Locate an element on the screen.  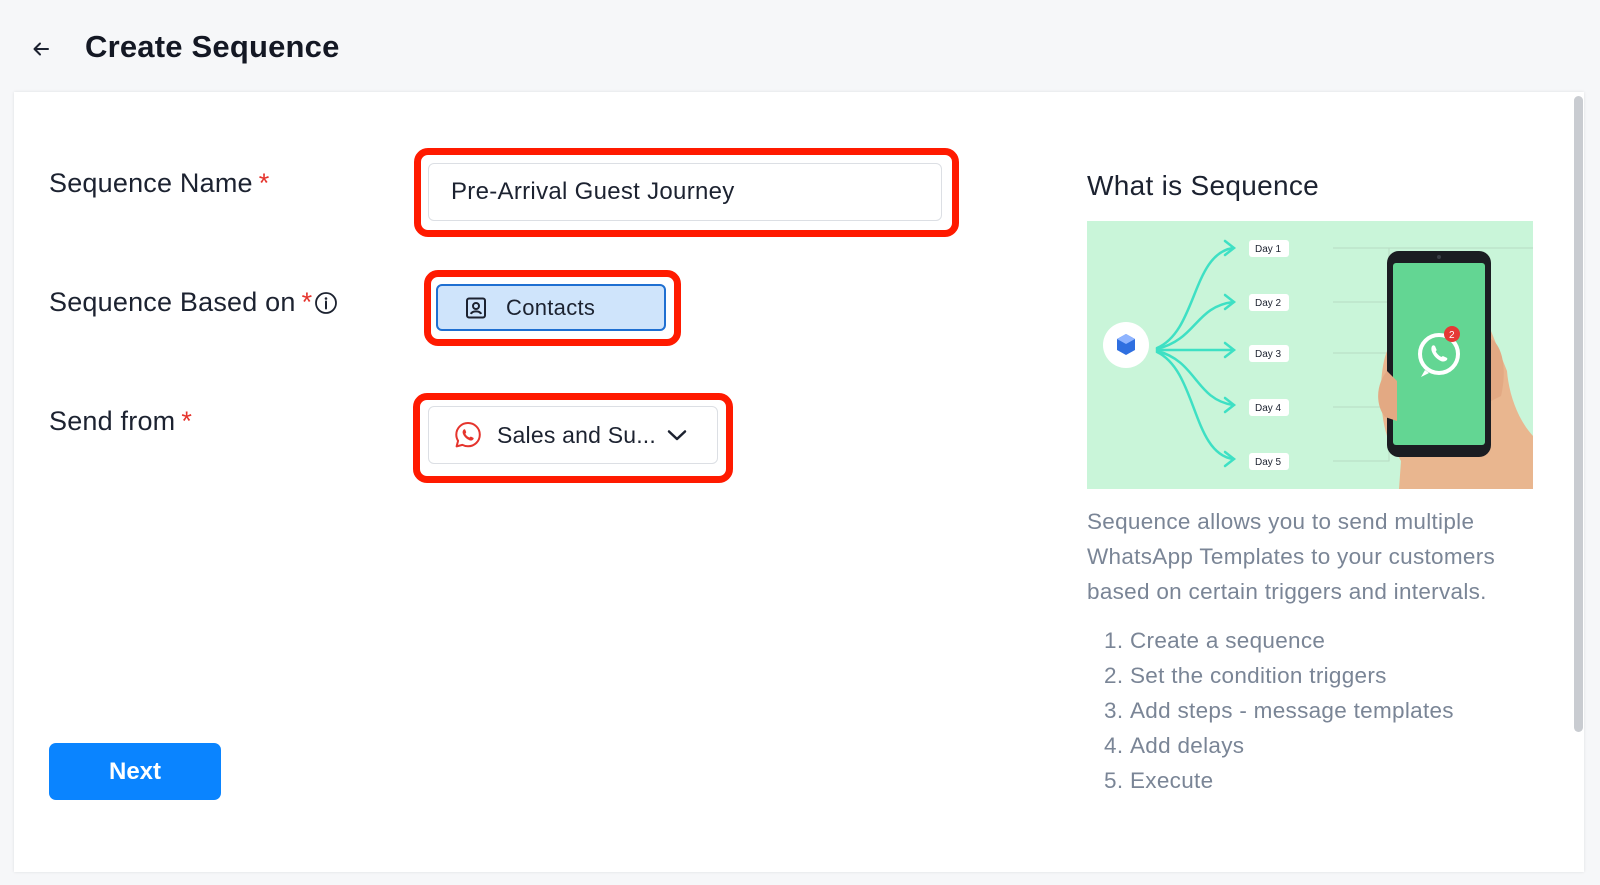
day-chip: Day 2 is located at coordinates (1268, 303).